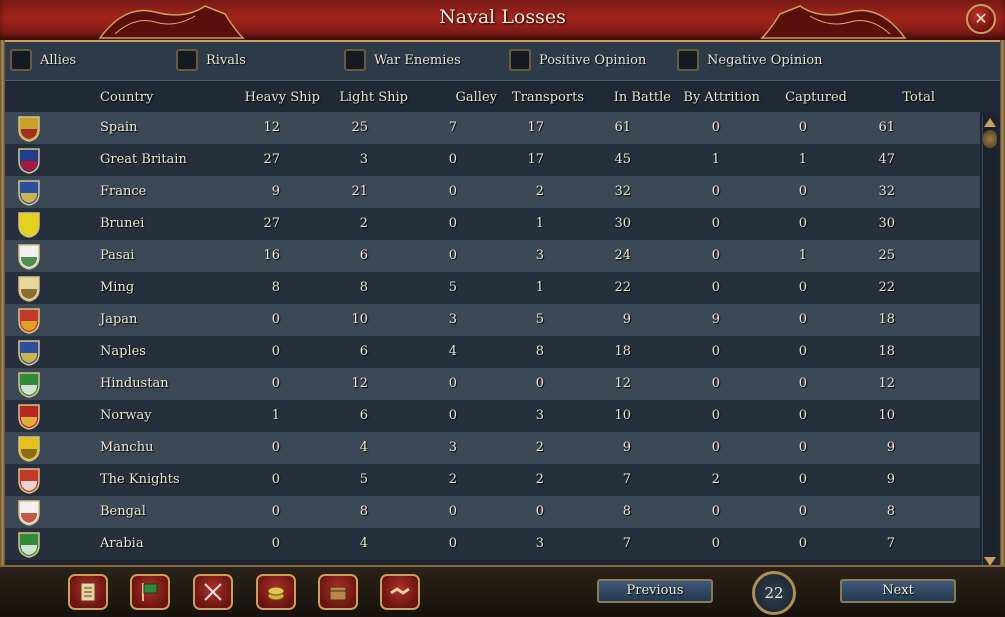  What do you see at coordinates (642, 97) in the screenshot?
I see `column-header-in-battle: In Battle` at bounding box center [642, 97].